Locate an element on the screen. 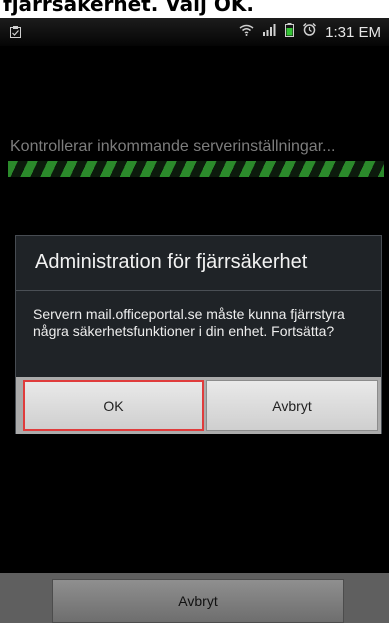 This screenshot has height=623, width=389. status-icons: 1:31 EM is located at coordinates (314, 32).